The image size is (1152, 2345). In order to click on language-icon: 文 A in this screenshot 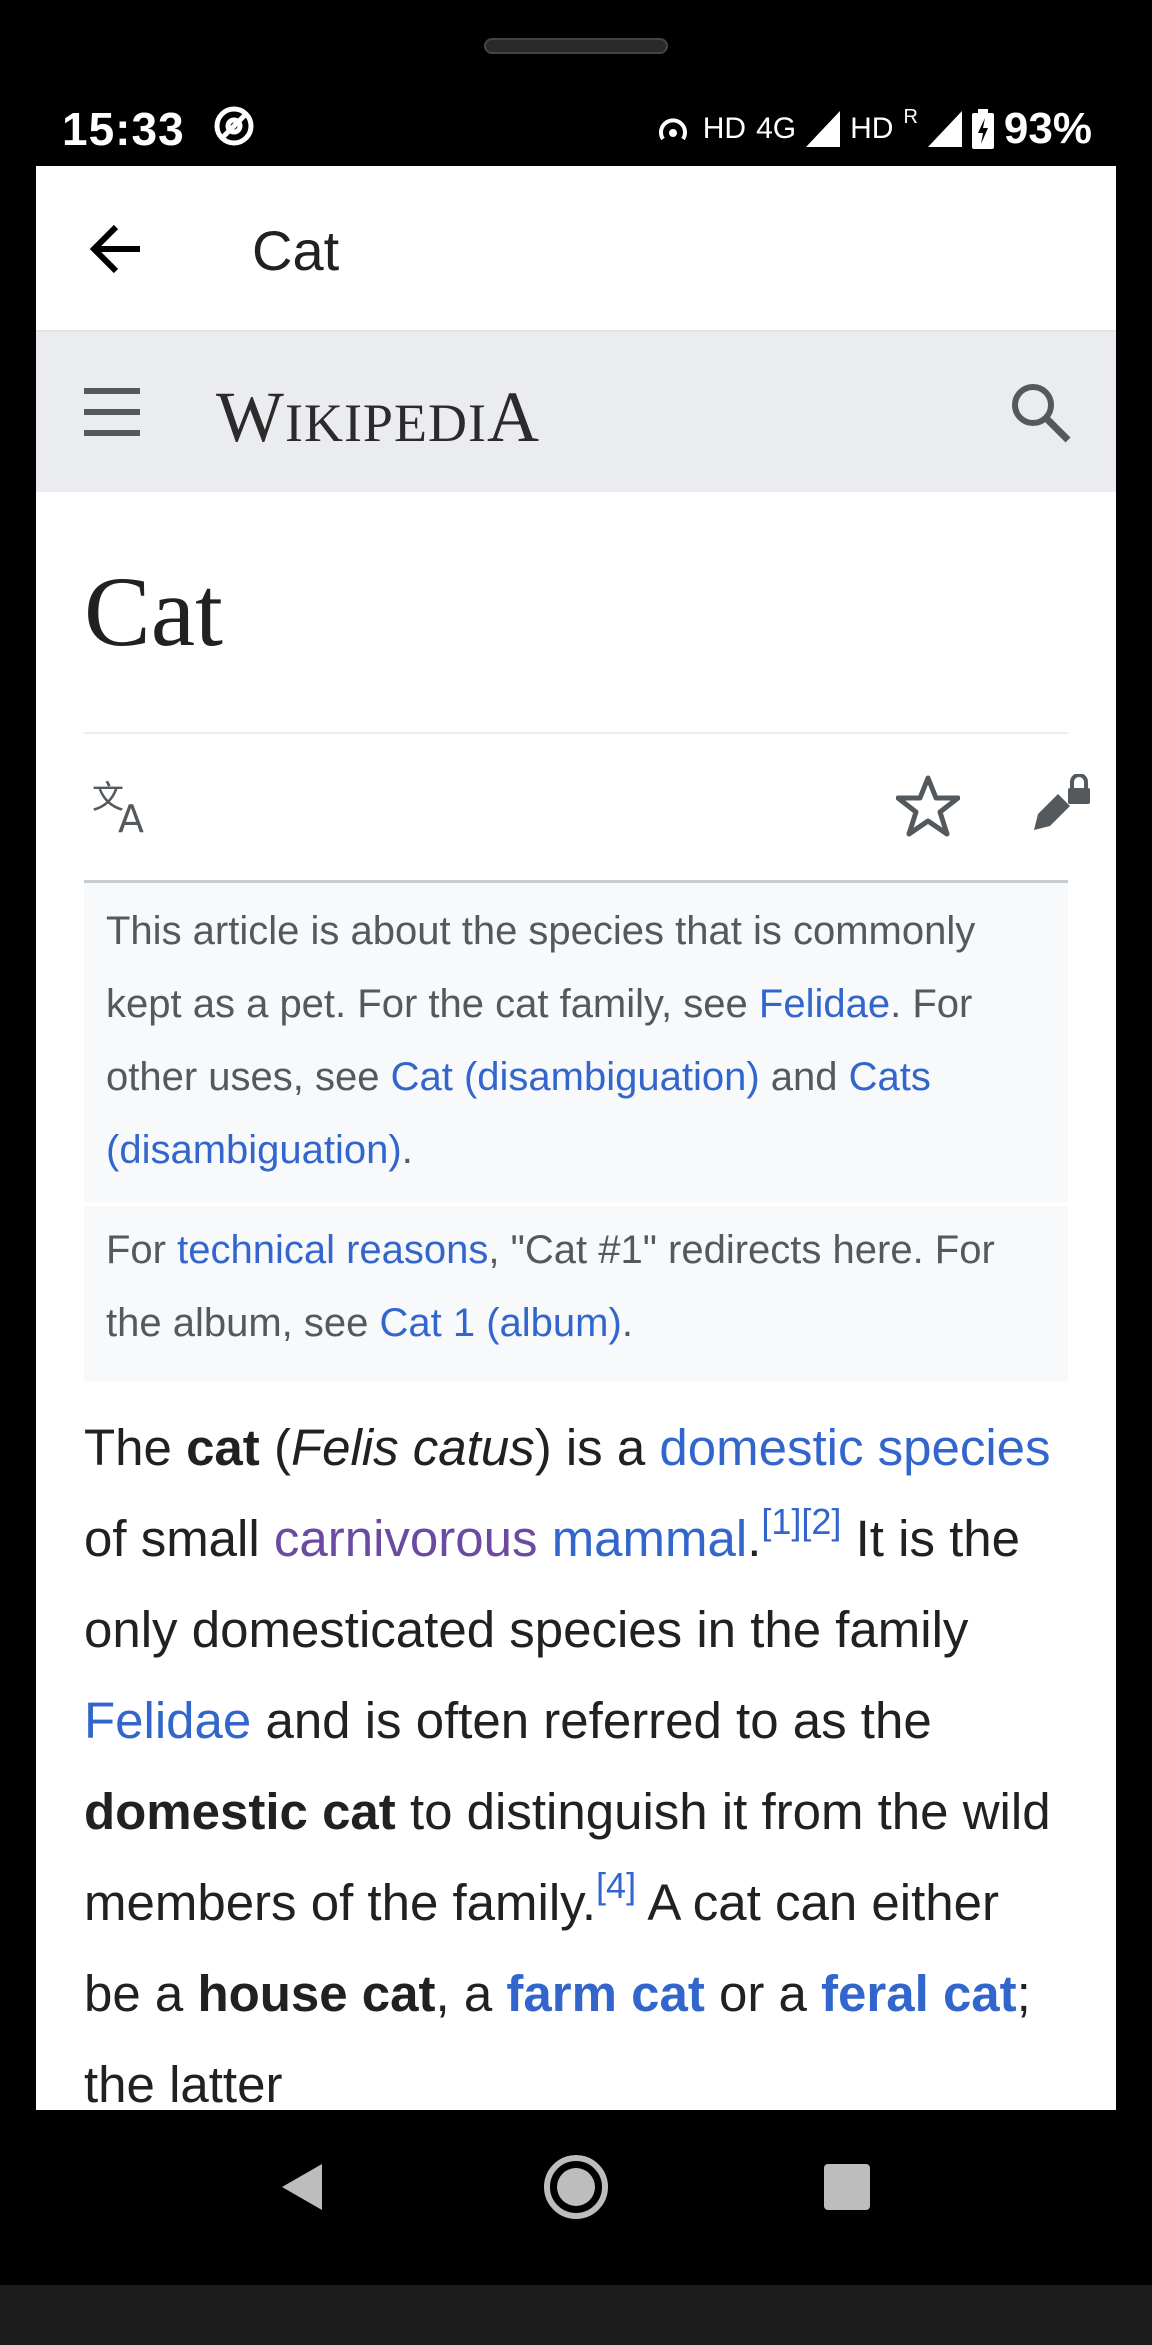, I will do `click(124, 806)`.